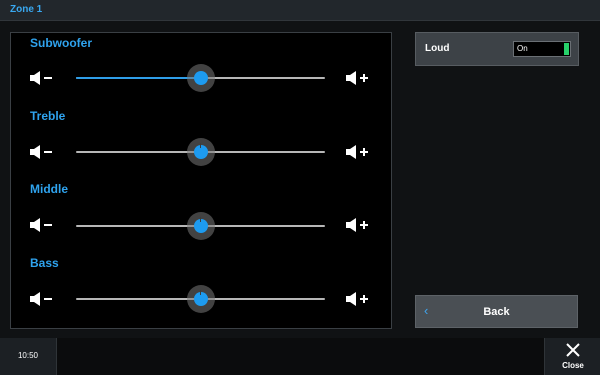 The image size is (600, 375). Describe the element at coordinates (138, 78) in the screenshot. I see `subwoofer-slider-fill` at that location.